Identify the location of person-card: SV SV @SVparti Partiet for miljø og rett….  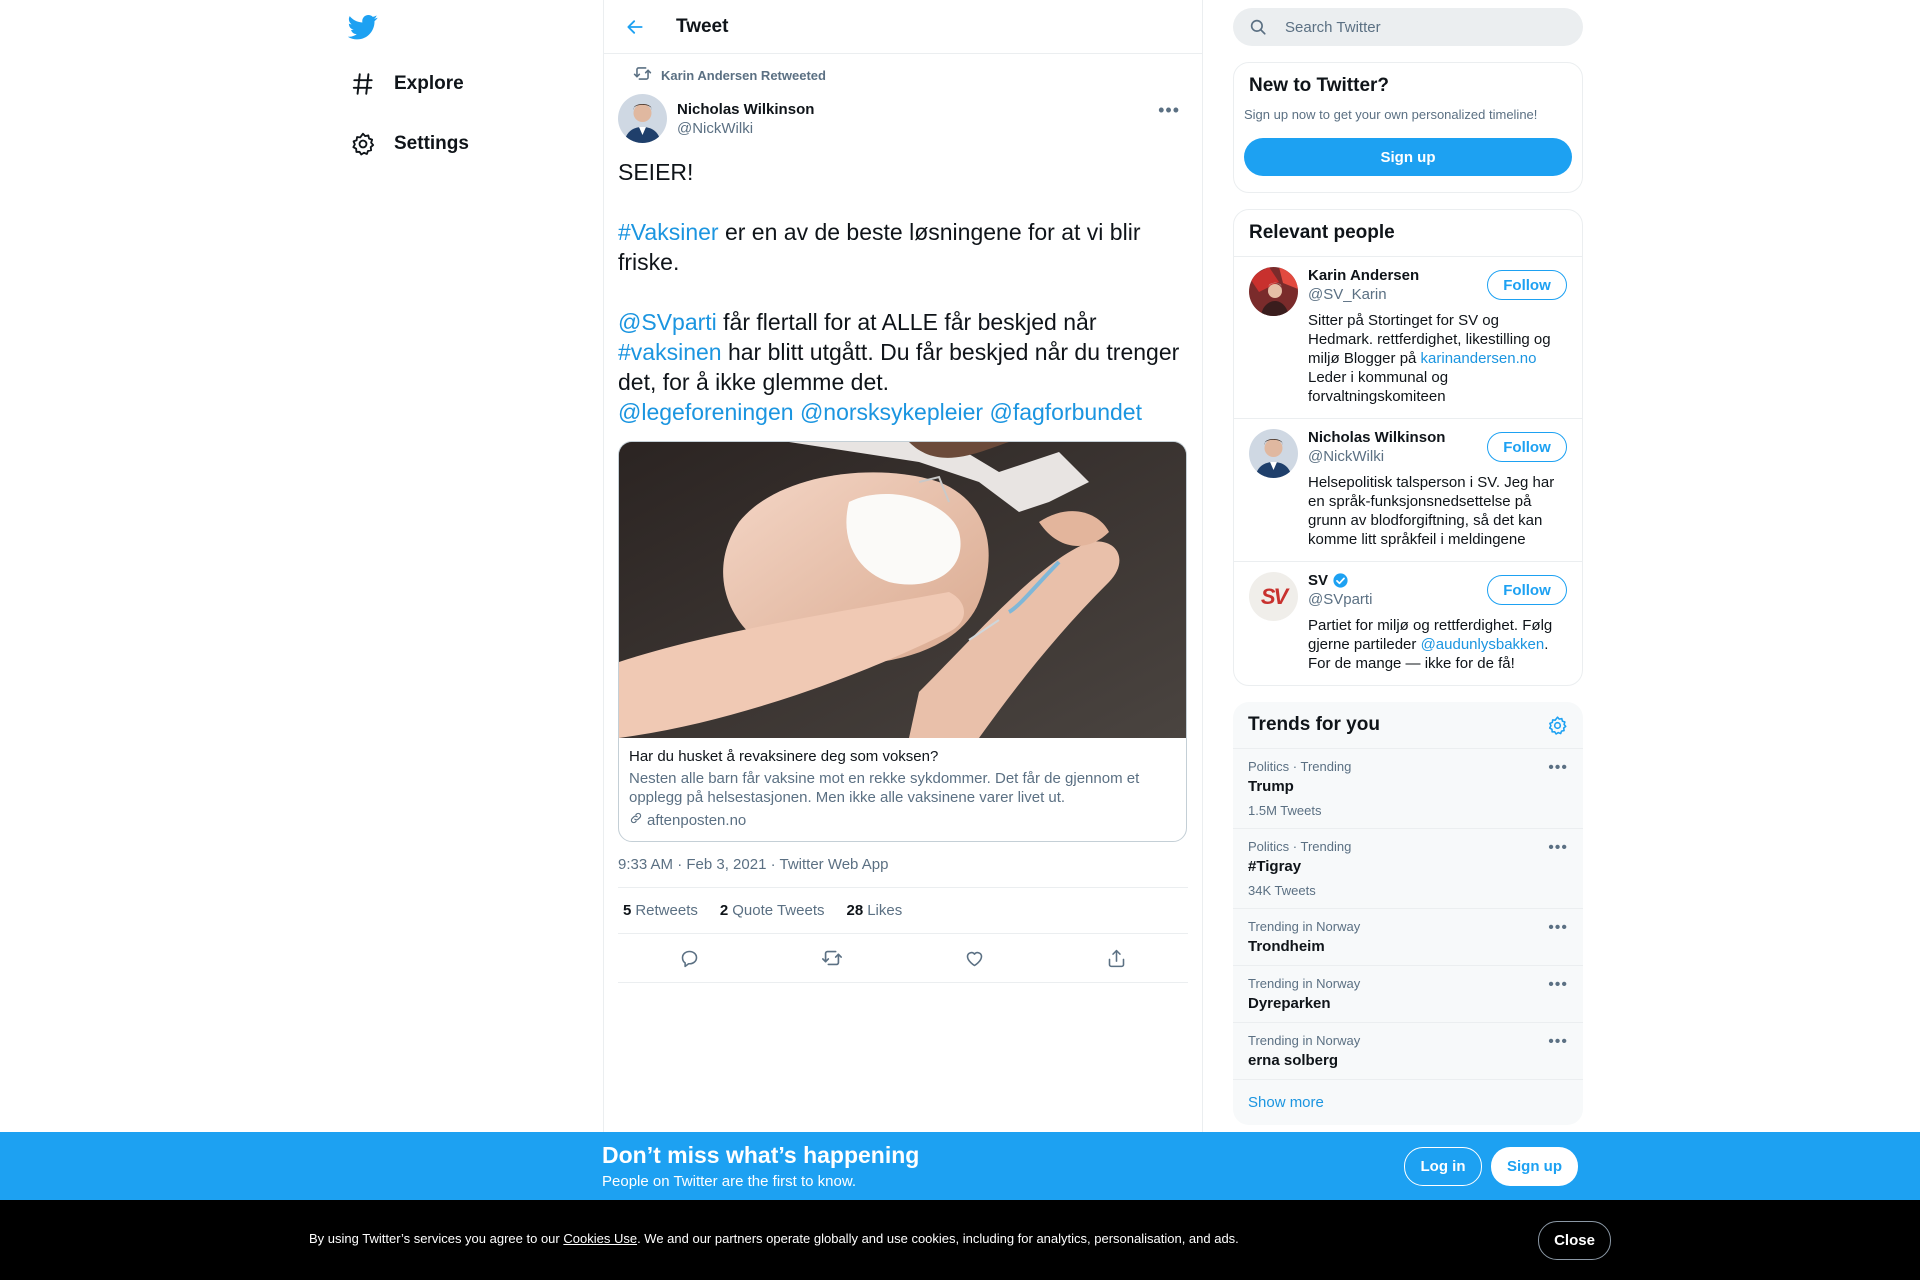
(1408, 623).